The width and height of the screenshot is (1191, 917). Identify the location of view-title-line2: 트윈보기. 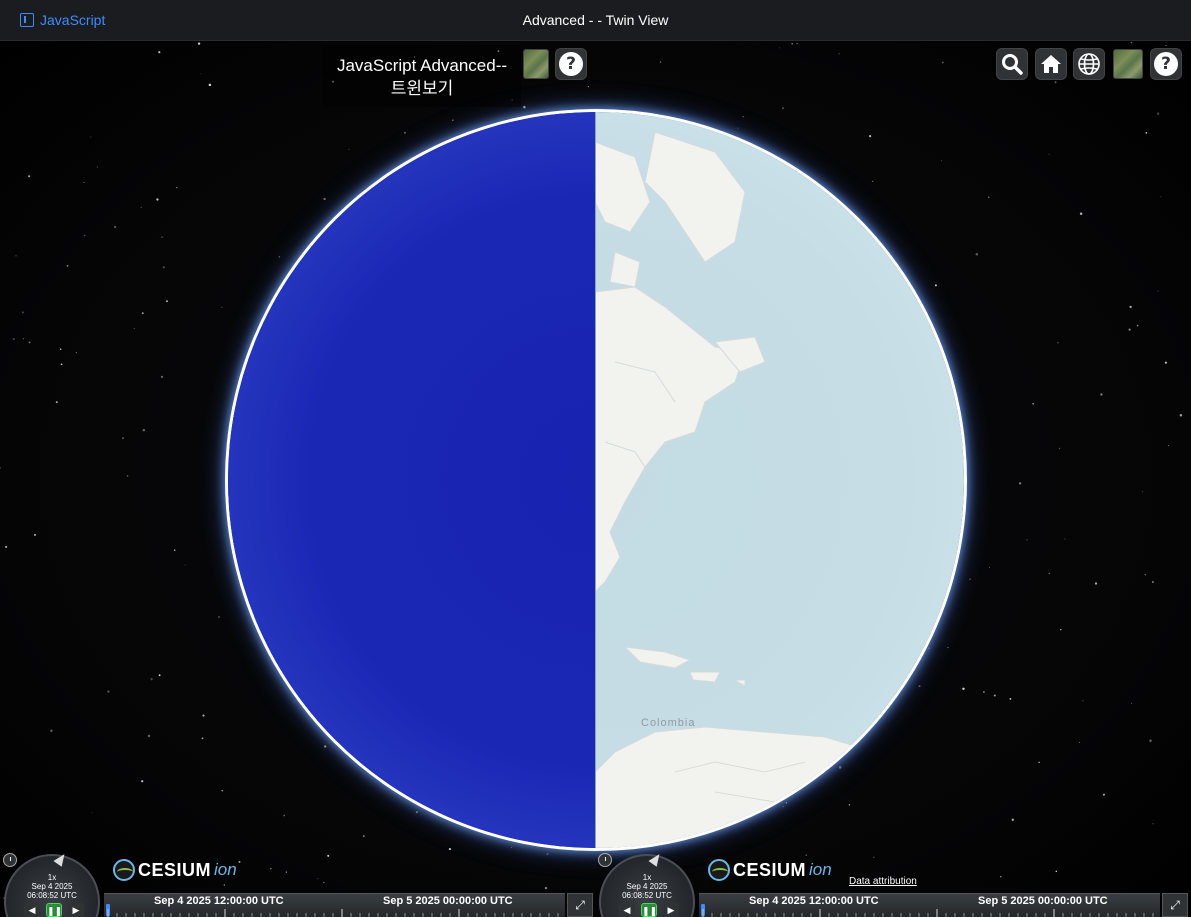
(422, 88).